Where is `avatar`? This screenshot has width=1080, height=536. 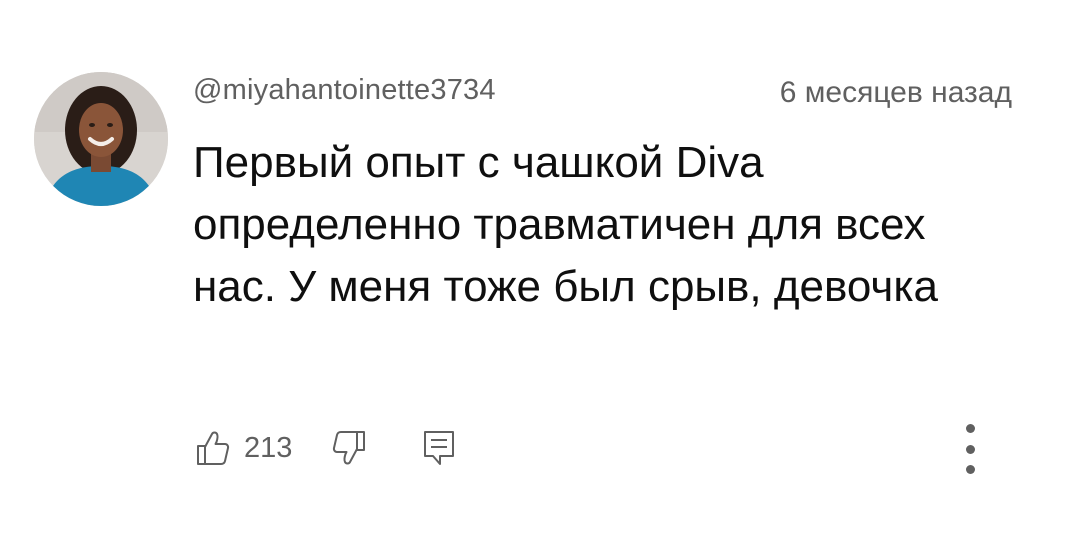
avatar is located at coordinates (101, 139).